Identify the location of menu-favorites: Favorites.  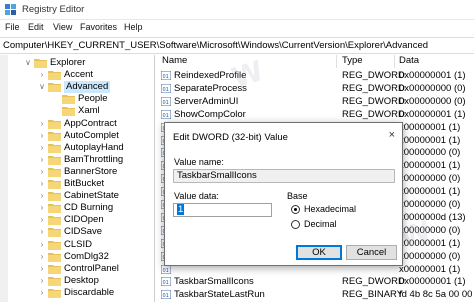
(98, 27).